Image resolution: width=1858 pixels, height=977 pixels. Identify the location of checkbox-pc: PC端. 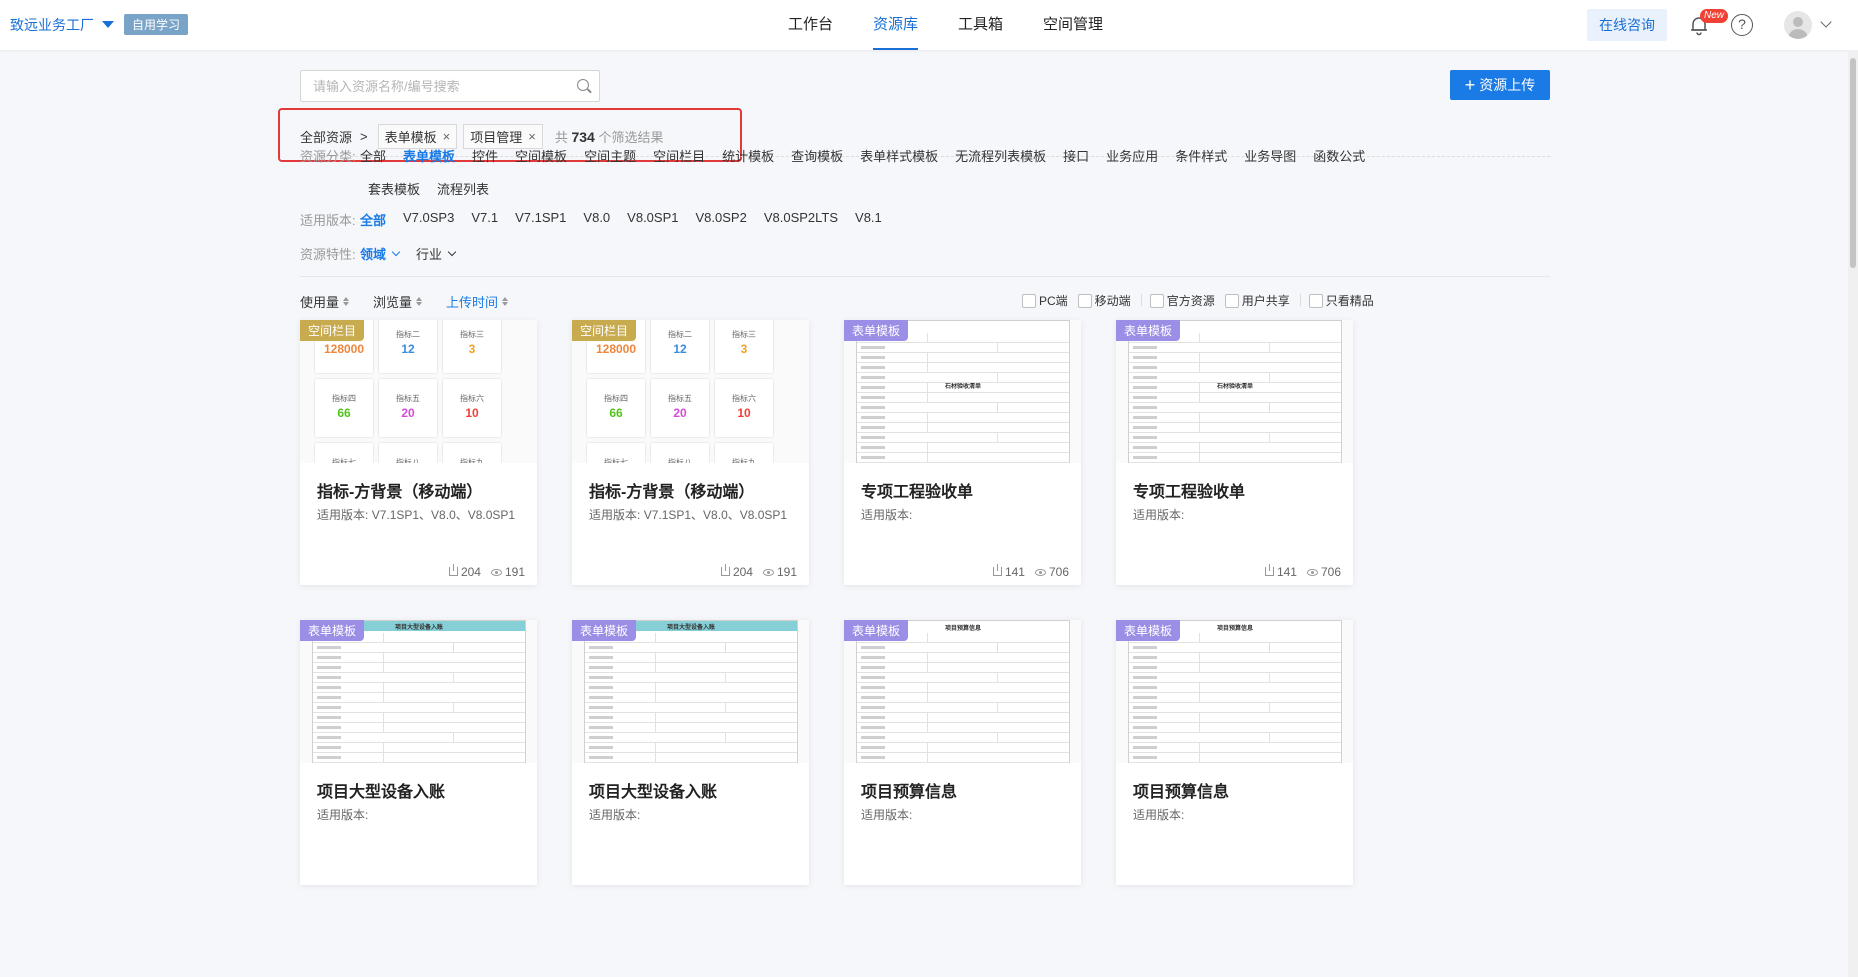
(1045, 300).